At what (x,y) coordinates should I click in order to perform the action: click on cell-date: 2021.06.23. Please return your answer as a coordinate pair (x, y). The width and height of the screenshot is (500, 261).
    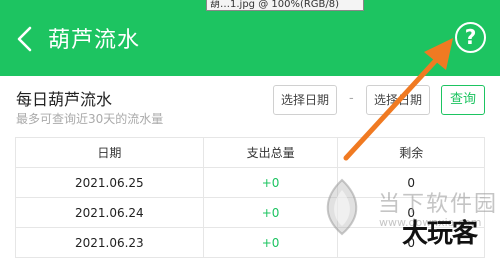
    Looking at the image, I should click on (109, 242).